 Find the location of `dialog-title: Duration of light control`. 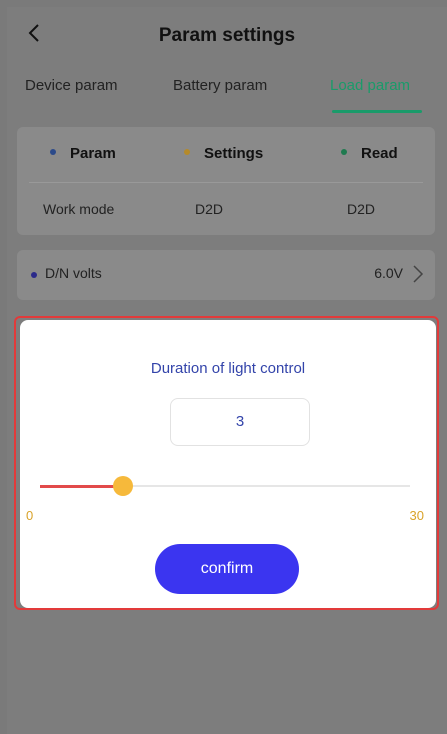

dialog-title: Duration of light control is located at coordinates (228, 368).